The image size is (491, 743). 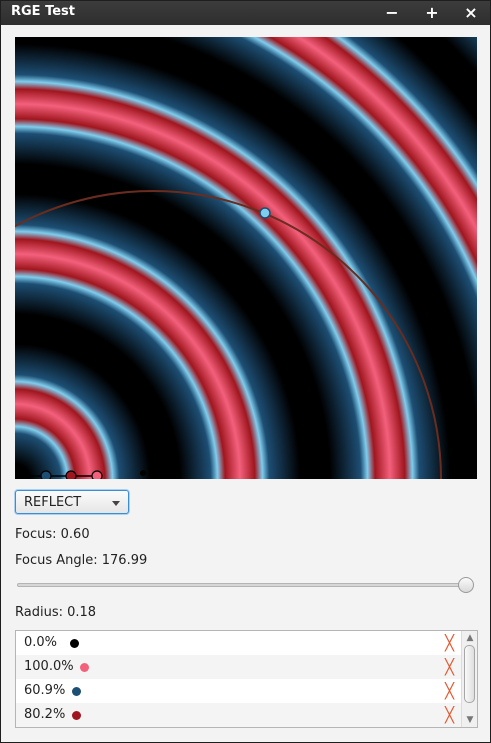 What do you see at coordinates (471, 13) in the screenshot?
I see `close-button: ×` at bounding box center [471, 13].